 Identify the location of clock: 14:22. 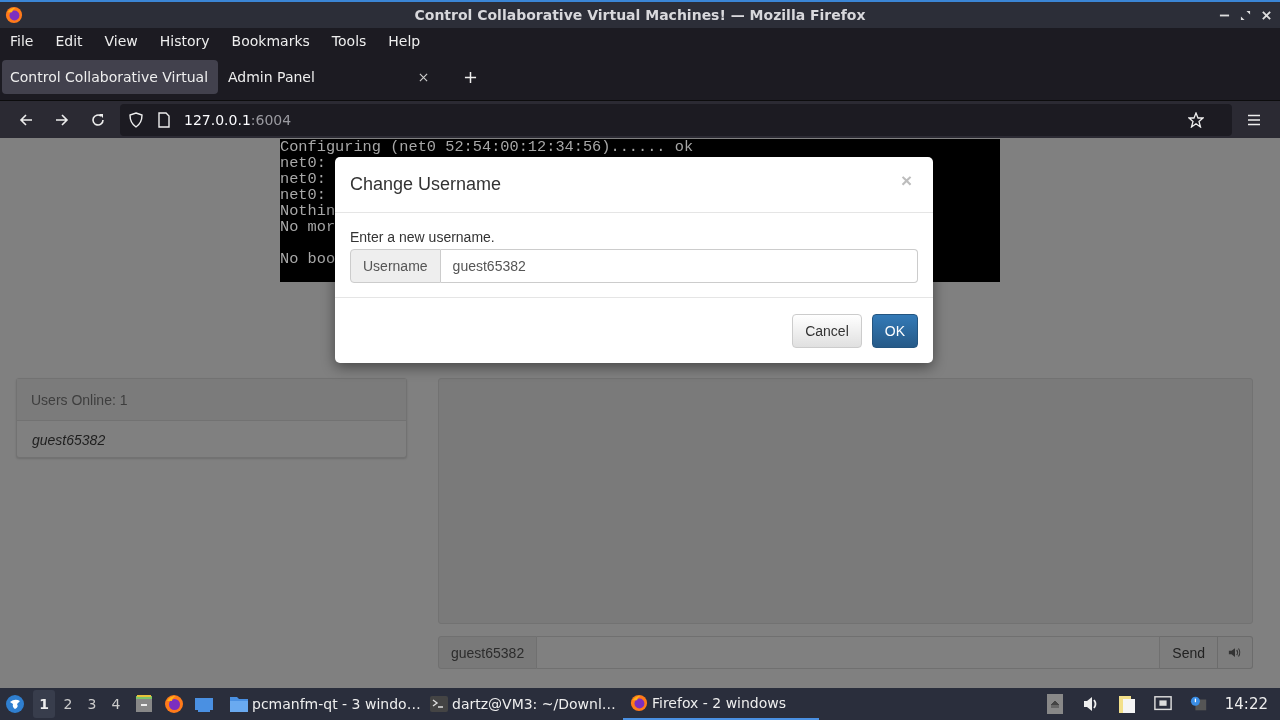
(1246, 704).